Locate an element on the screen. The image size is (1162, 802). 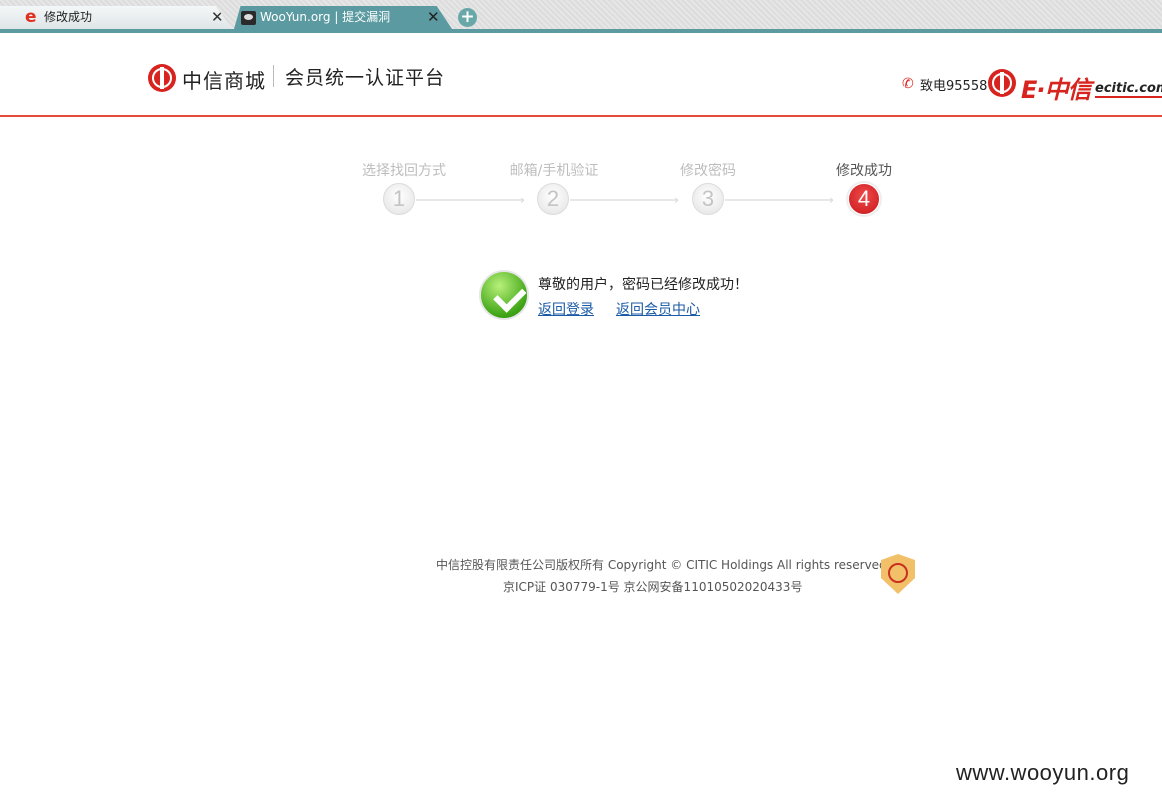
site-header: 中信商城 会员统一认证平台 ✆ 致电95558 E·中信 ecitic.com is located at coordinates (581, 75).